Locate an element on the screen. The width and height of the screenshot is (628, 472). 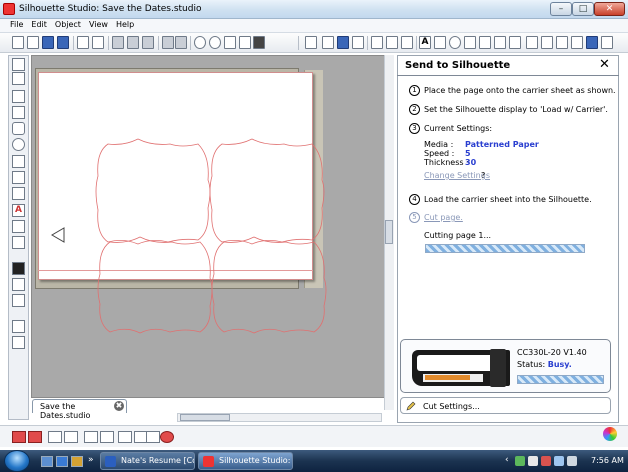
speed-label: Speed : is located at coordinates (439, 153).